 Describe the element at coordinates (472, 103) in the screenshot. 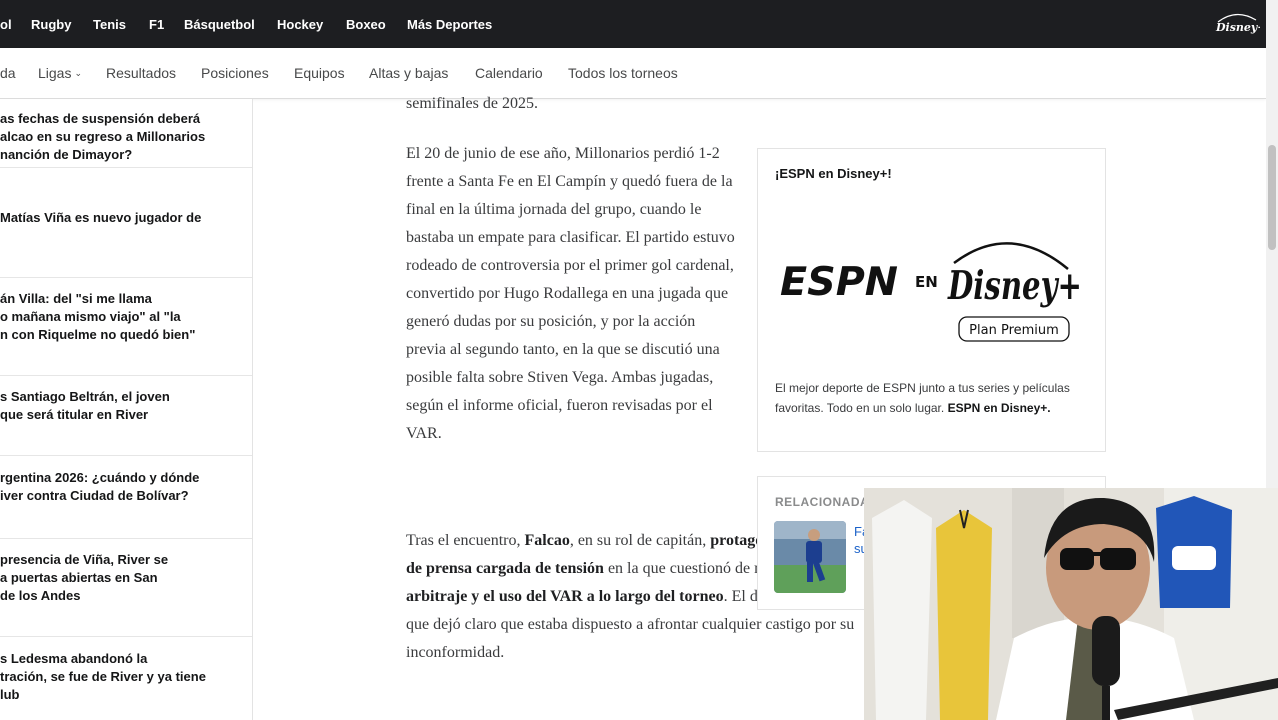

I see `article-paragraph-intro: semifinales de 2025.` at that location.